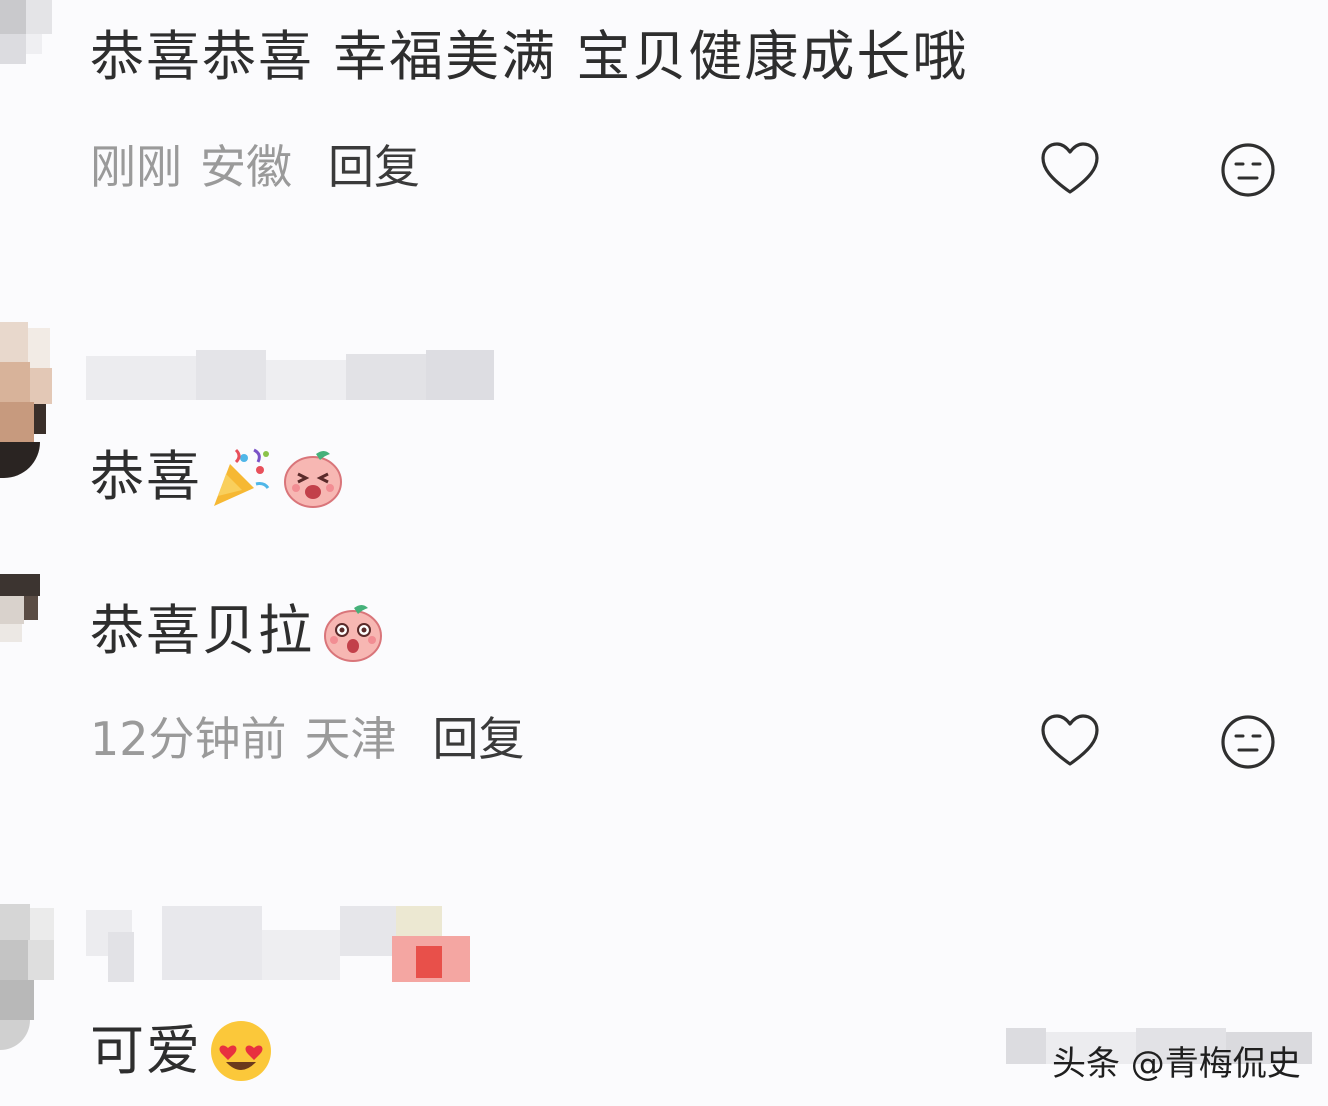 The image size is (1328, 1106). What do you see at coordinates (1176, 1064) in the screenshot?
I see `watermark-text: 头条 @青梅侃史` at bounding box center [1176, 1064].